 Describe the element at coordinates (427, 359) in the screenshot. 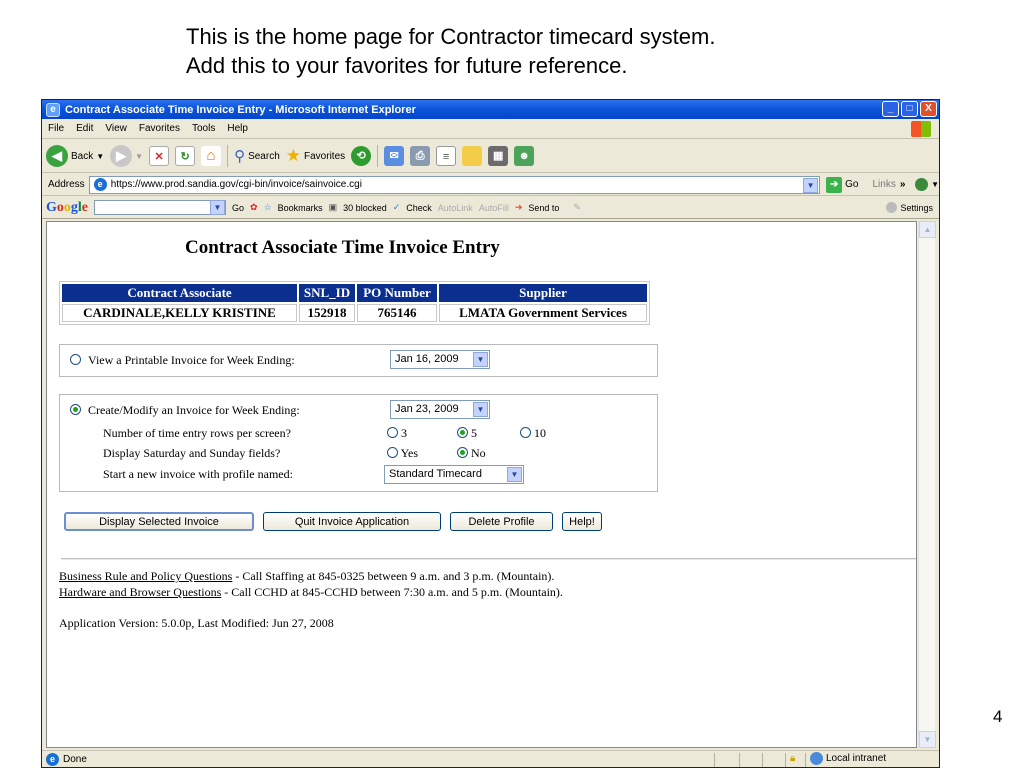

I see `view-week-value: Jan 16, 2009` at that location.